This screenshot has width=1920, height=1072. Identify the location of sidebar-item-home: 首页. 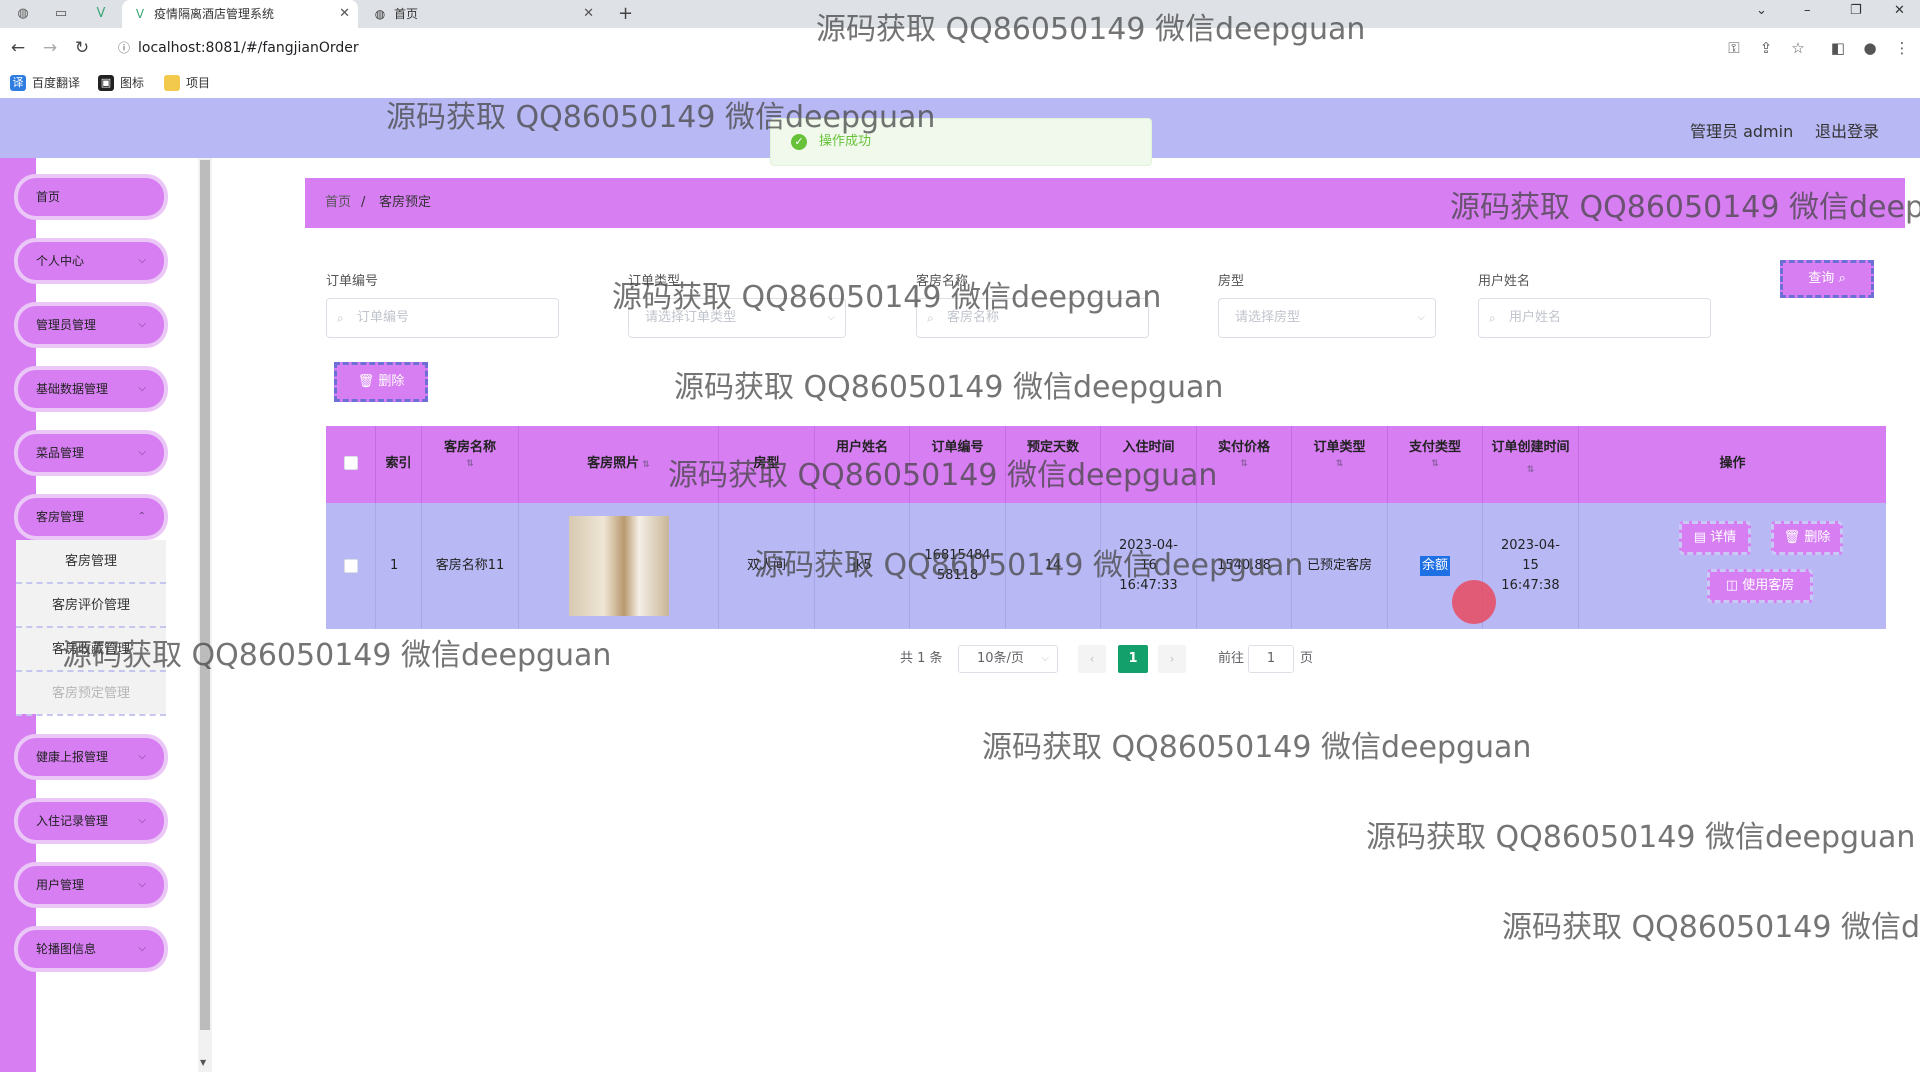
(91, 197).